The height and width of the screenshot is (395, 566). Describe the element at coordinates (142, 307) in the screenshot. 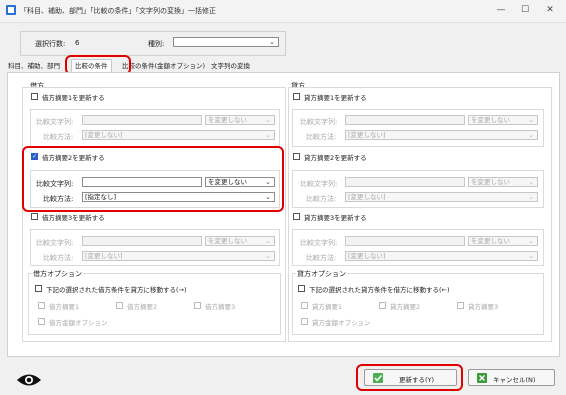

I see `debit-opt-memo2-label: 借方摘要2` at that location.